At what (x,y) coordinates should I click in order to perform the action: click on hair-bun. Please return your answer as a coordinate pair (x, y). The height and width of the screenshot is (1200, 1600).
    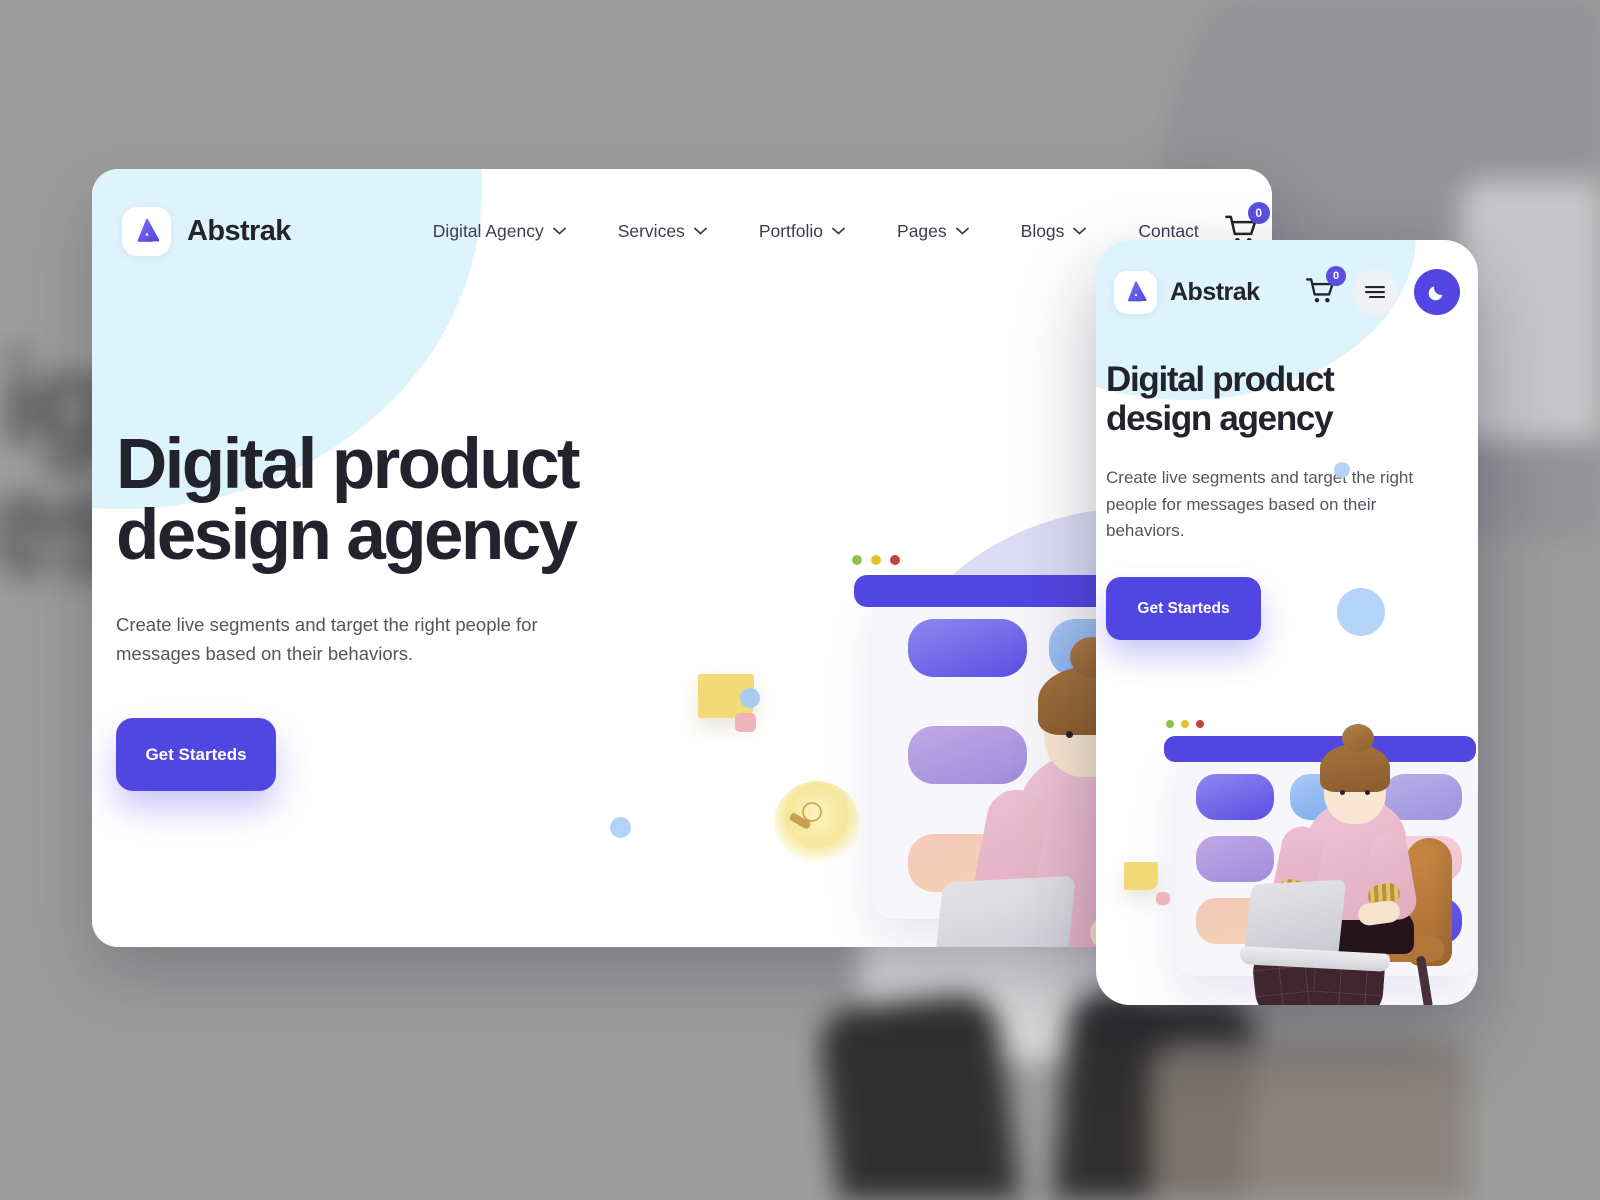
    Looking at the image, I should click on (1358, 738).